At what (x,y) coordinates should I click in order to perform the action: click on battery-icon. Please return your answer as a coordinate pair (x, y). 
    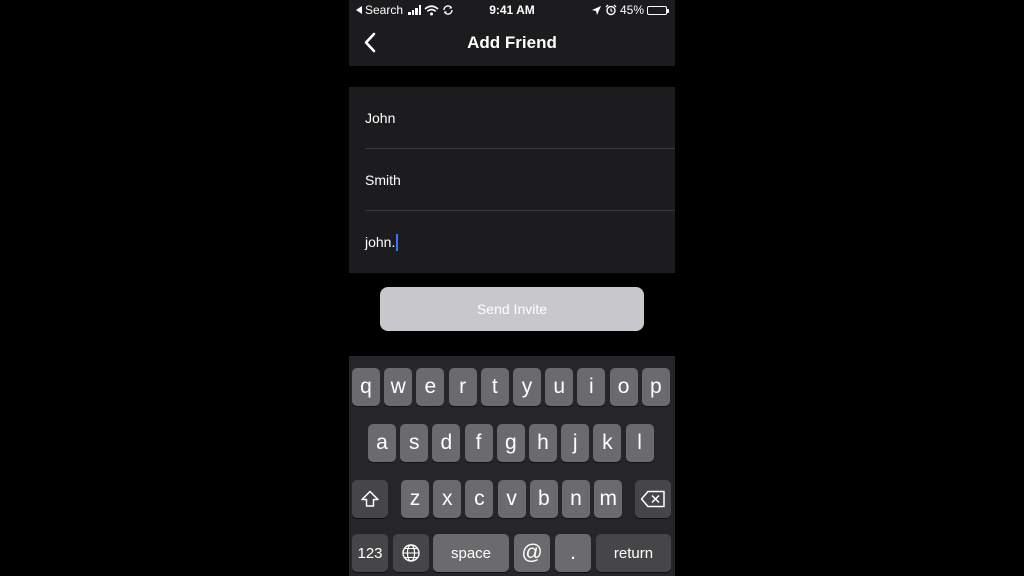
    Looking at the image, I should click on (658, 10).